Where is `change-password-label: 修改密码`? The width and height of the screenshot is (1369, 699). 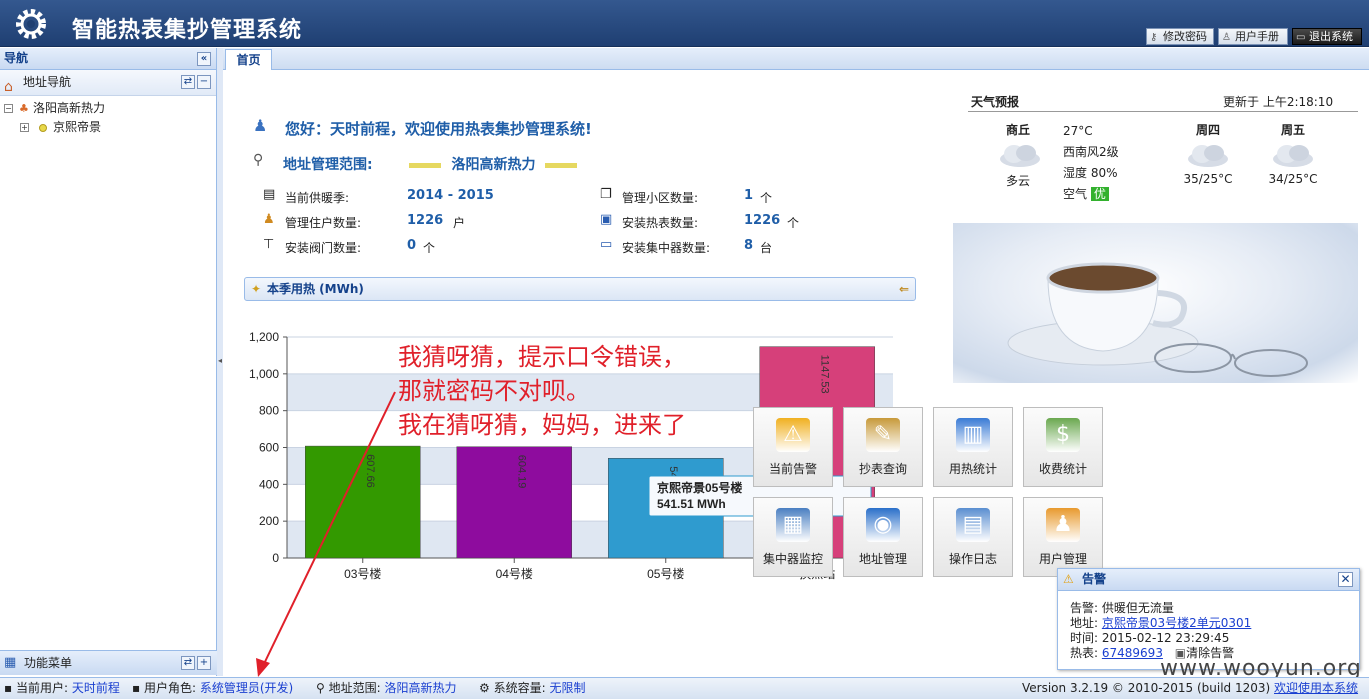
change-password-label: 修改密码 is located at coordinates (1185, 36).